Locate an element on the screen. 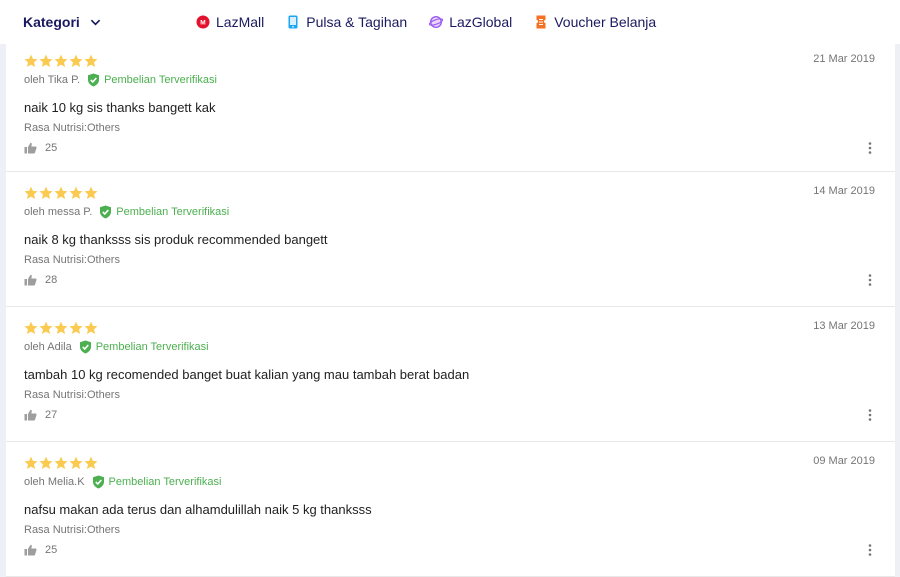  nav-lazglobal: LazGlobal is located at coordinates (470, 22).